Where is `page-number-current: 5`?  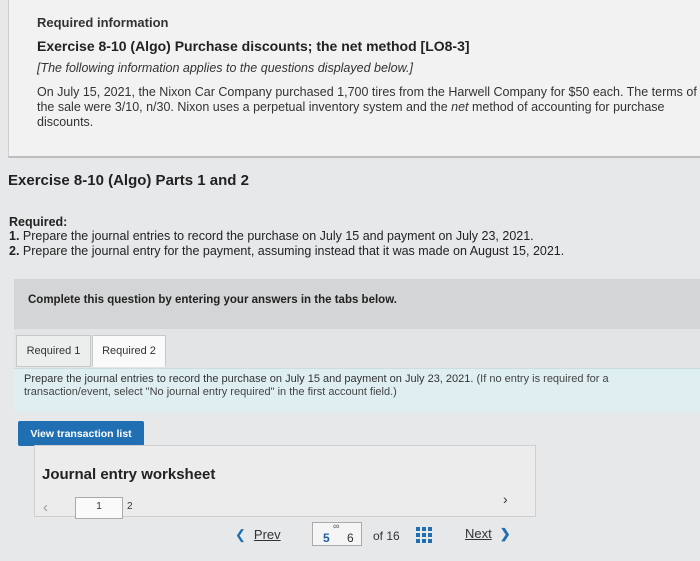 page-number-current: 5 is located at coordinates (326, 538).